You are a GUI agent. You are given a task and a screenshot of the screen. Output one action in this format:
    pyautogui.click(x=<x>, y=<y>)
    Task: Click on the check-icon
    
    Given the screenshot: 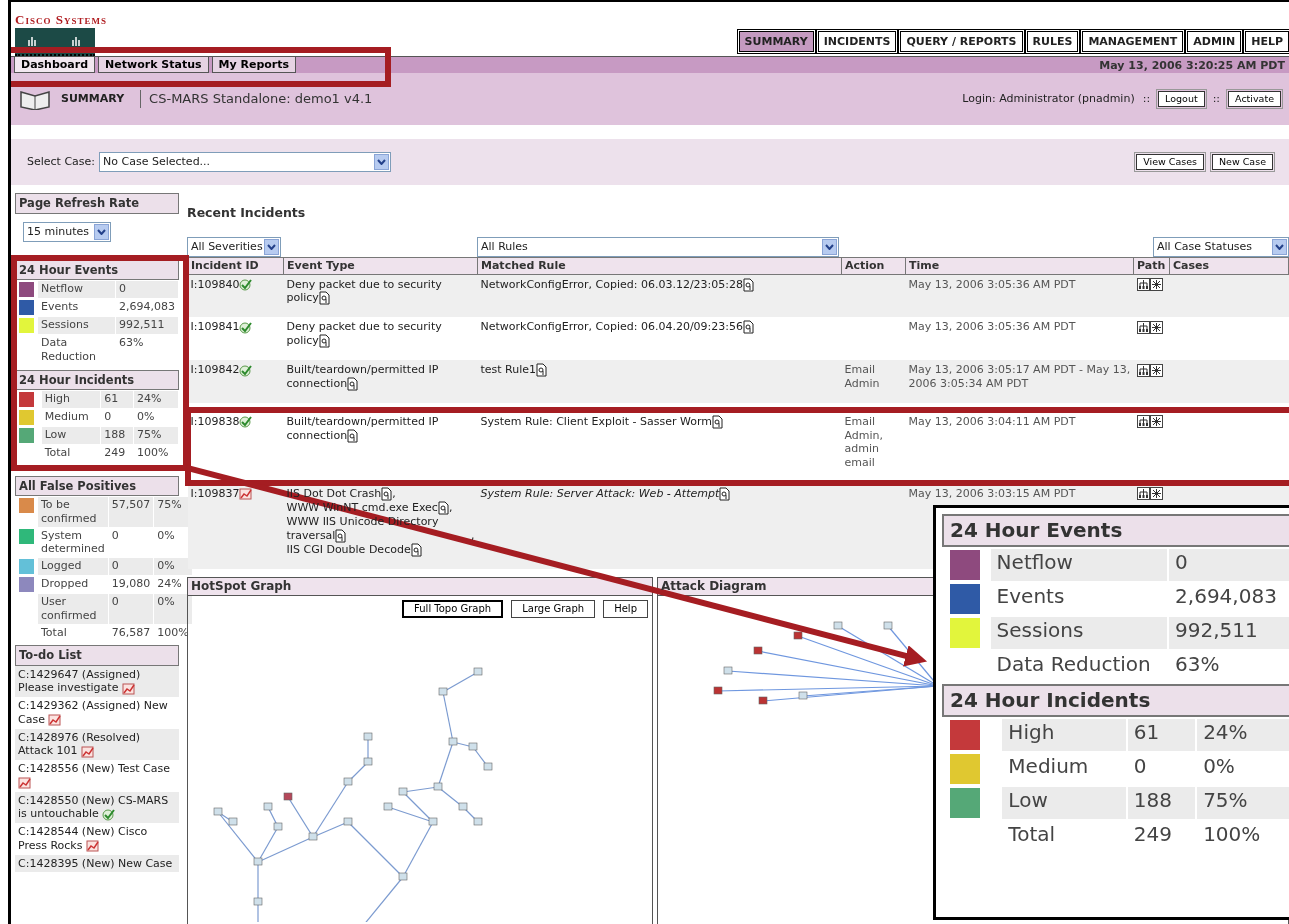 What is the action you would take?
    pyautogui.click(x=246, y=285)
    